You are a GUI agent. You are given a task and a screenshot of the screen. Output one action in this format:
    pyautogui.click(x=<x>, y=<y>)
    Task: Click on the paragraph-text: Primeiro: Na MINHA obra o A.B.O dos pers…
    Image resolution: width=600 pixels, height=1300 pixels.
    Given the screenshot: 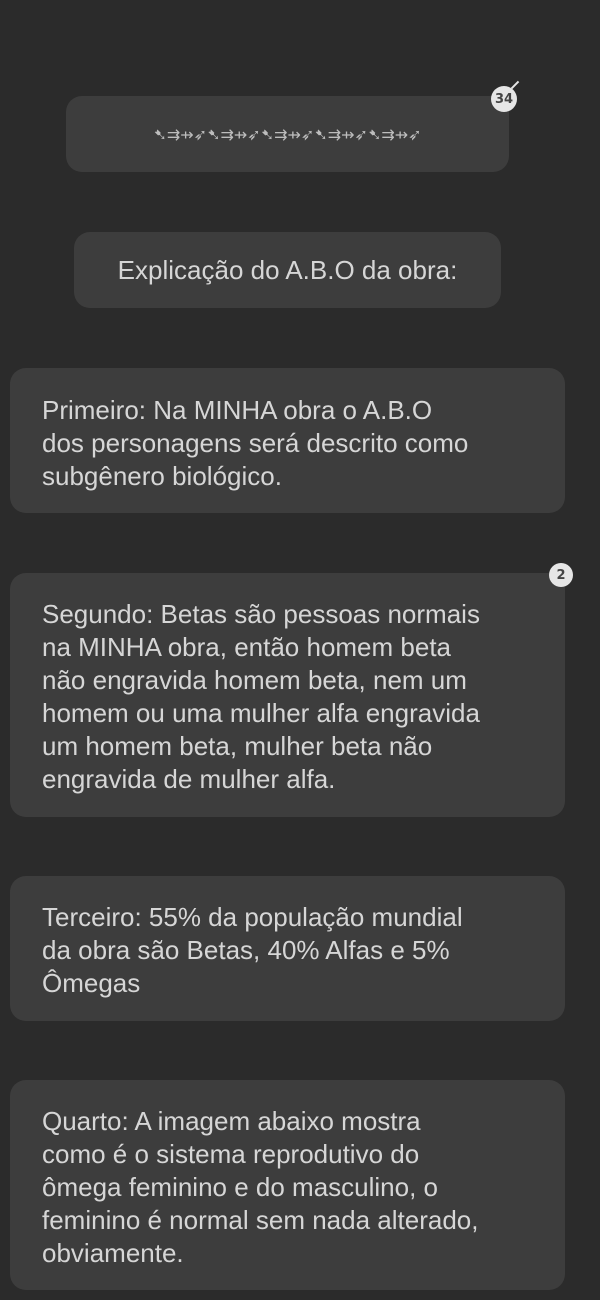 What is the action you would take?
    pyautogui.click(x=255, y=443)
    